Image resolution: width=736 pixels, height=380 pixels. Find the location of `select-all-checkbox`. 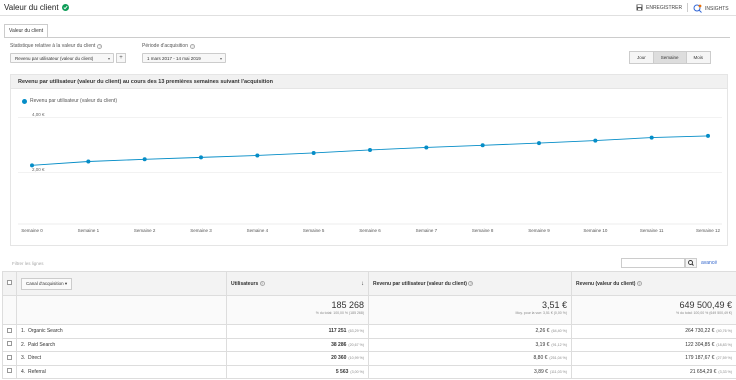

select-all-checkbox is located at coordinates (9, 282).